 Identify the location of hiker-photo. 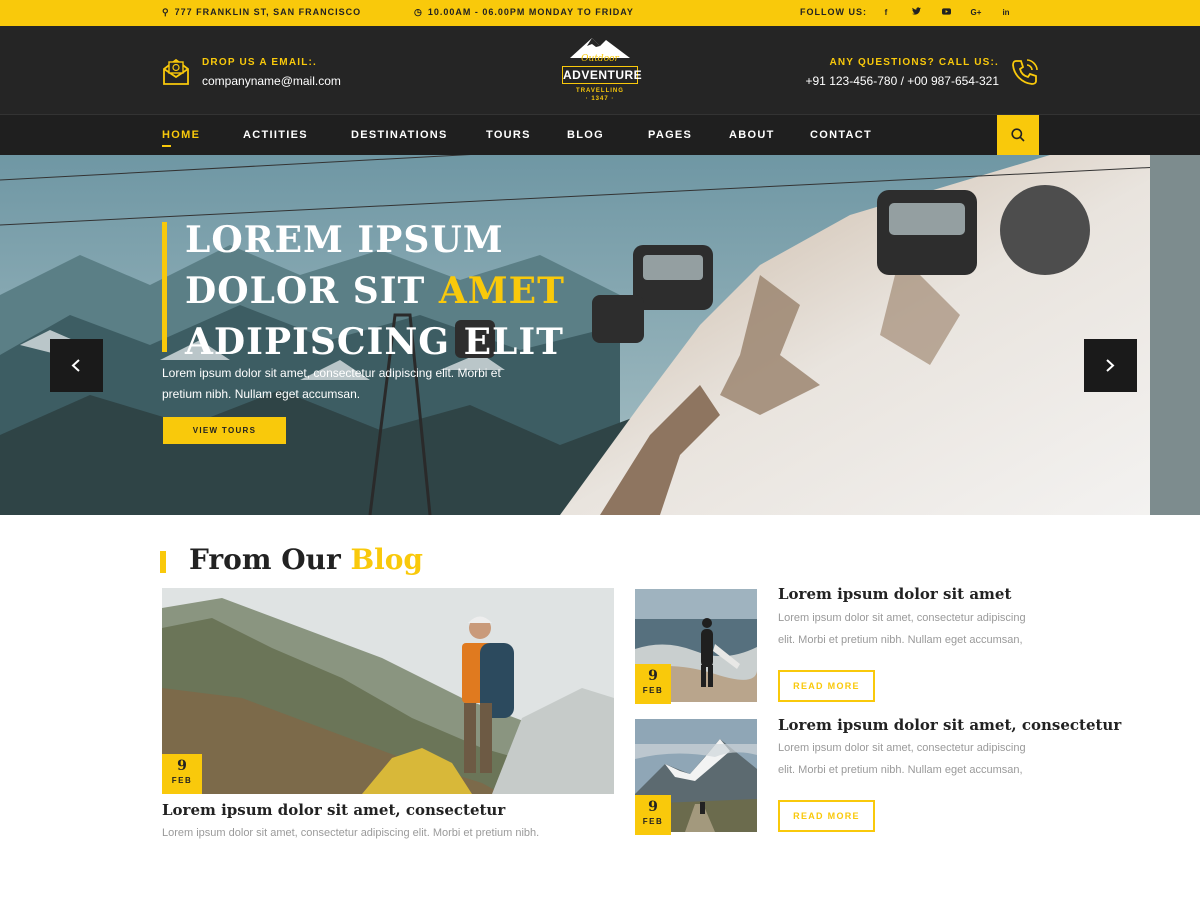
(388, 691).